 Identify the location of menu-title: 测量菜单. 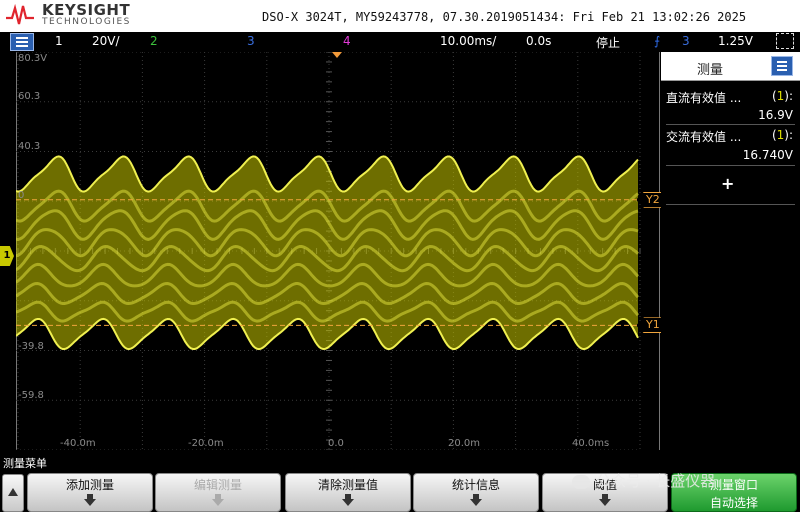
(25, 463).